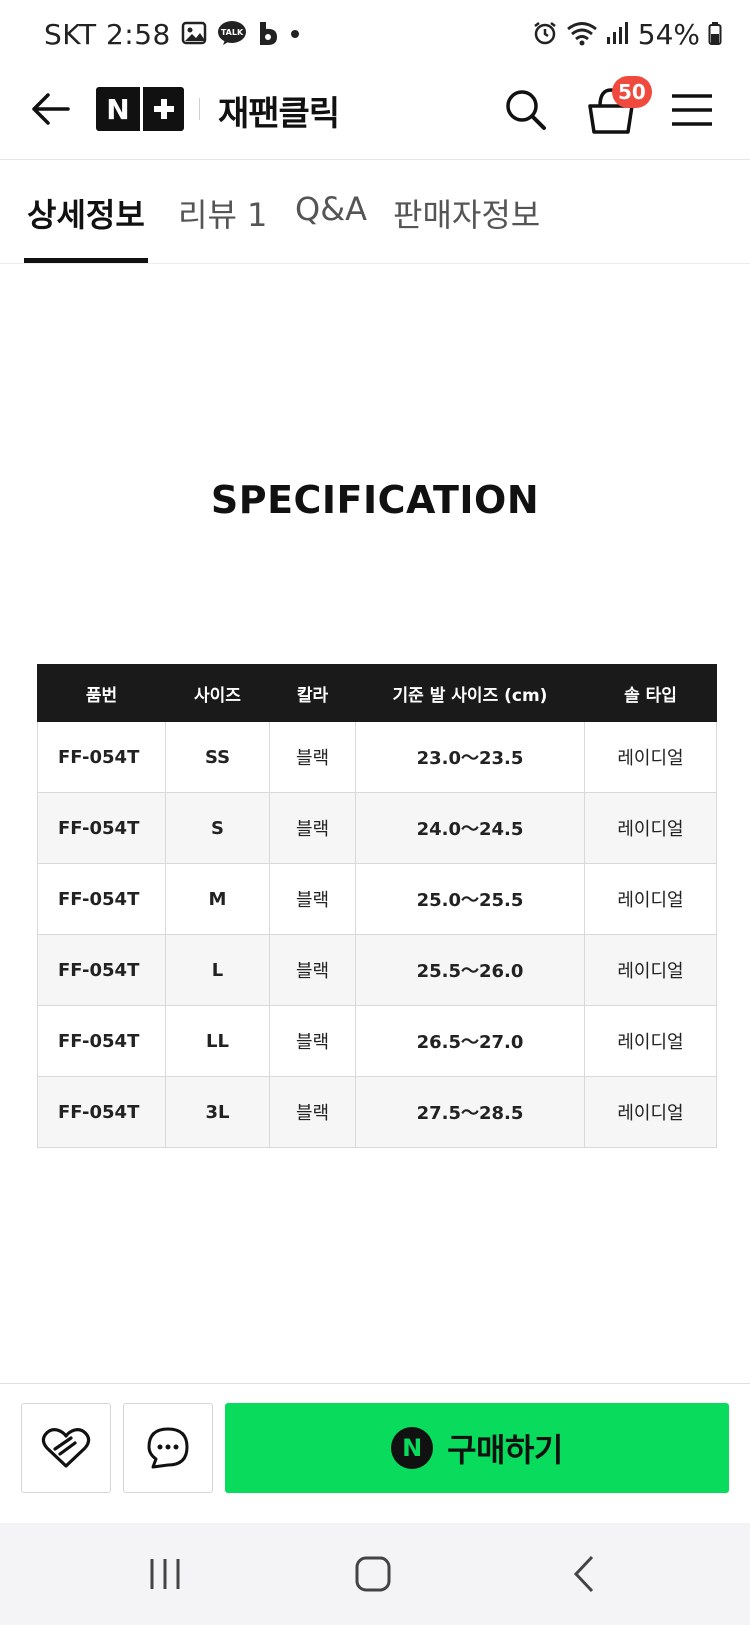 The height and width of the screenshot is (1625, 750). Describe the element at coordinates (118, 109) in the screenshot. I see `logo-n-text: N` at that location.